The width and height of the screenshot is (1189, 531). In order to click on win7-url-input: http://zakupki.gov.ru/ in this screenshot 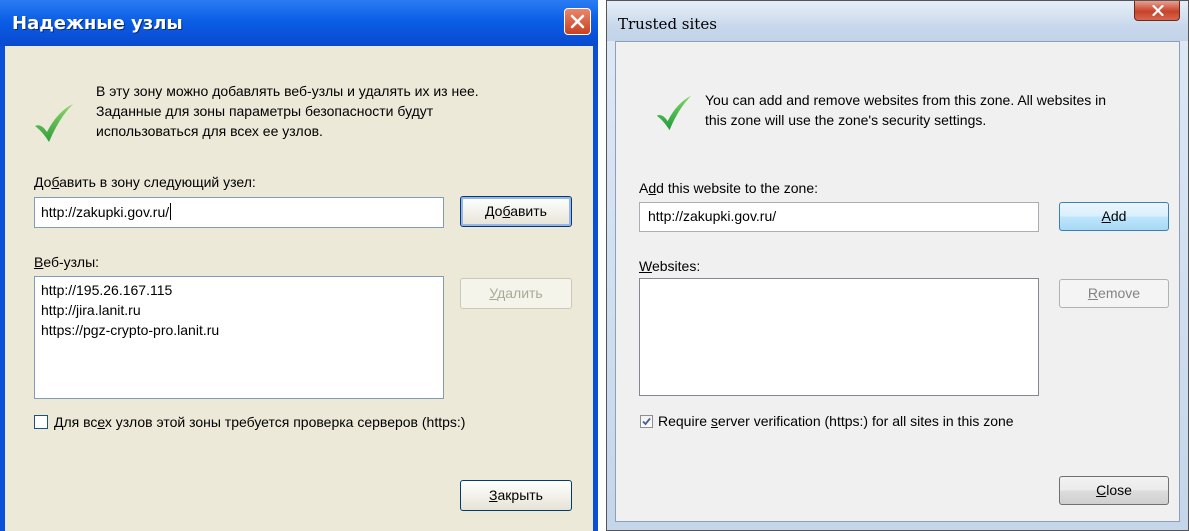, I will do `click(839, 217)`.